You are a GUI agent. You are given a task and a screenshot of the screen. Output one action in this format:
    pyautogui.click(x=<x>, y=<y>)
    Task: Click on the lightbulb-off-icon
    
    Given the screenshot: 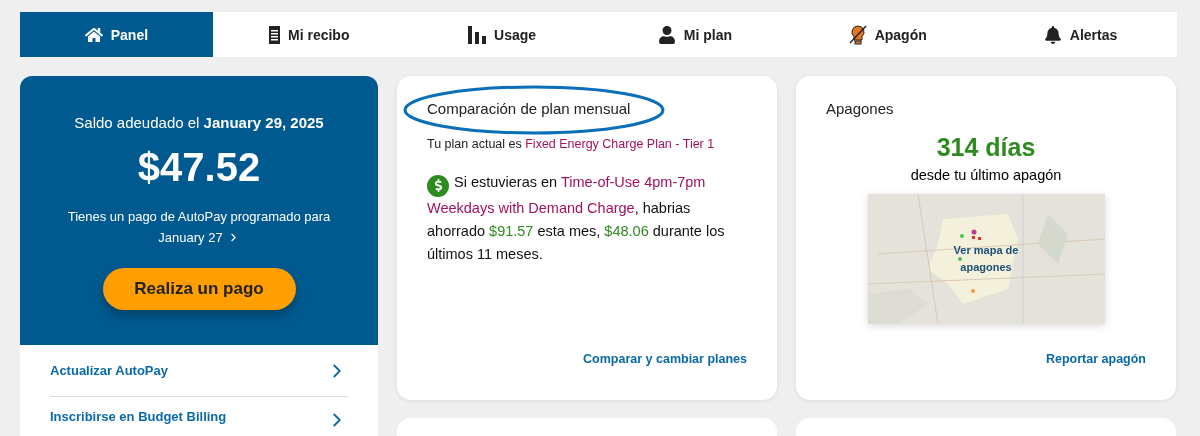 What is the action you would take?
    pyautogui.click(x=857, y=34)
    